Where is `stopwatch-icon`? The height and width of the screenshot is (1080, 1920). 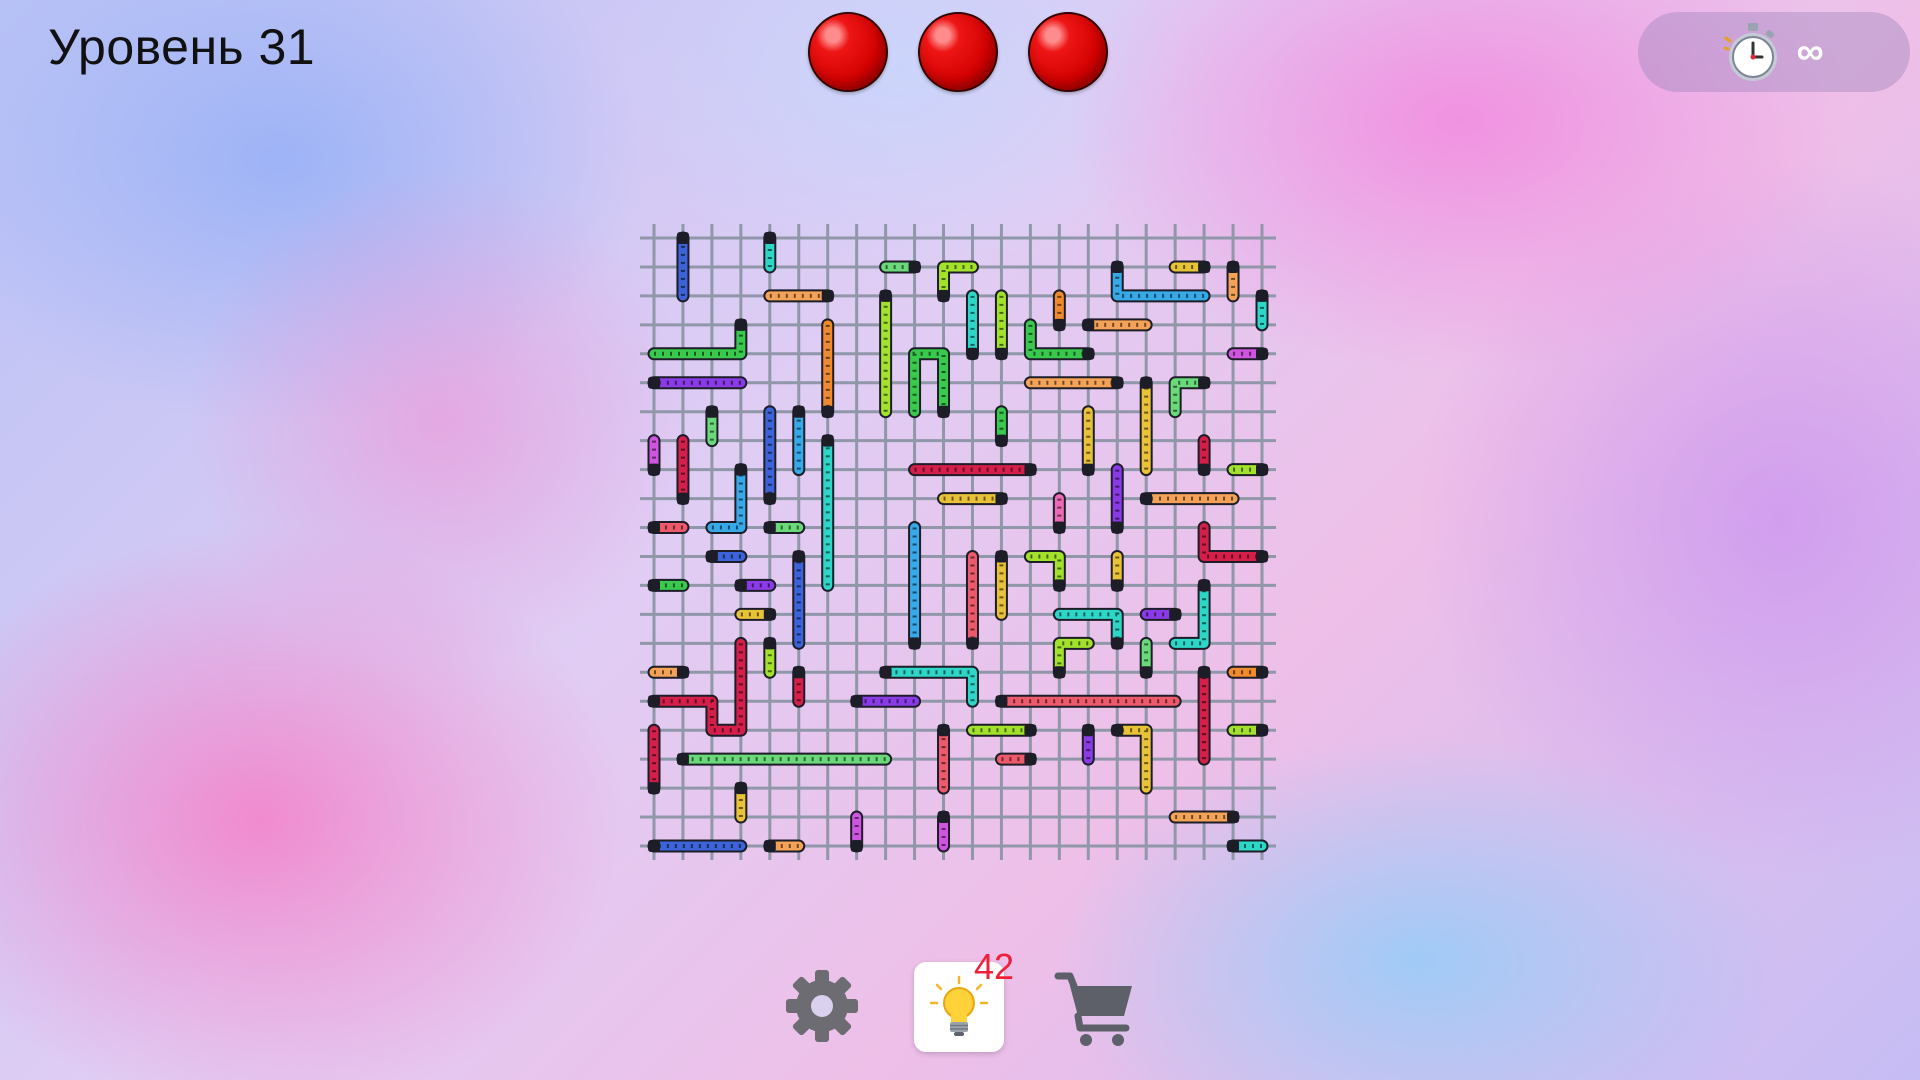
stopwatch-icon is located at coordinates (1751, 52).